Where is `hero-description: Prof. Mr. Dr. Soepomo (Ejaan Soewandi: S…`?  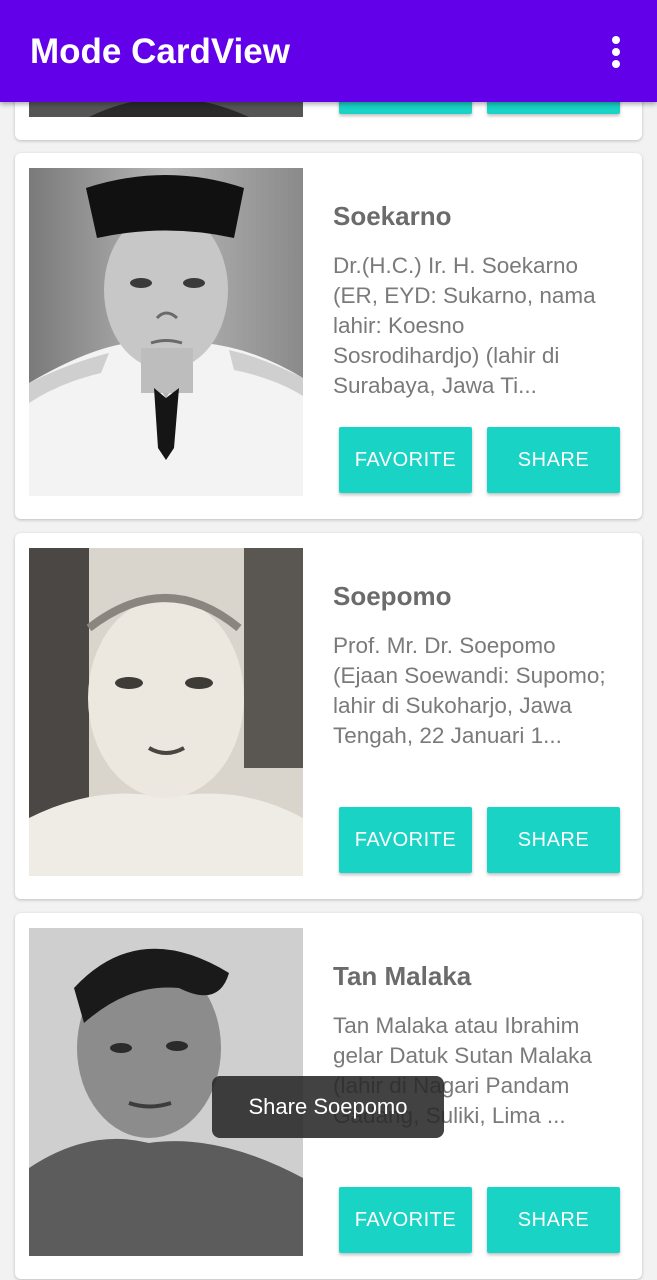 hero-description: Prof. Mr. Dr. Soepomo (Ejaan Soewandi: S… is located at coordinates (469, 690).